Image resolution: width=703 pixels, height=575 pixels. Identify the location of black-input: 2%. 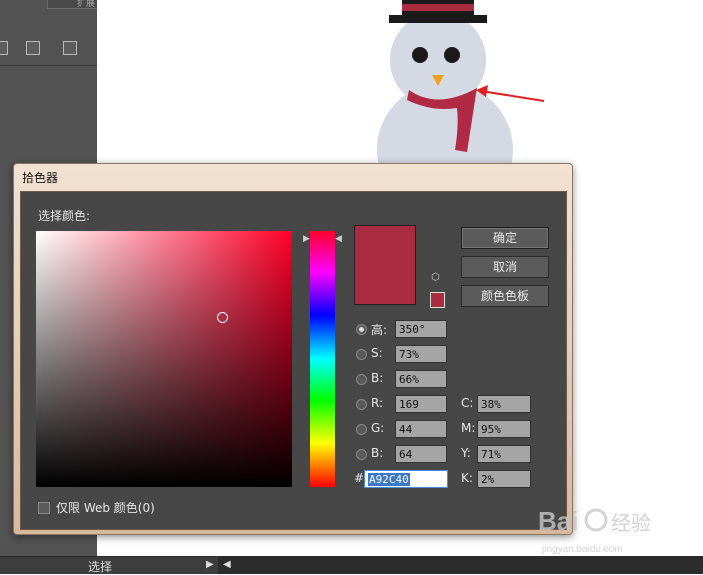
(504, 479).